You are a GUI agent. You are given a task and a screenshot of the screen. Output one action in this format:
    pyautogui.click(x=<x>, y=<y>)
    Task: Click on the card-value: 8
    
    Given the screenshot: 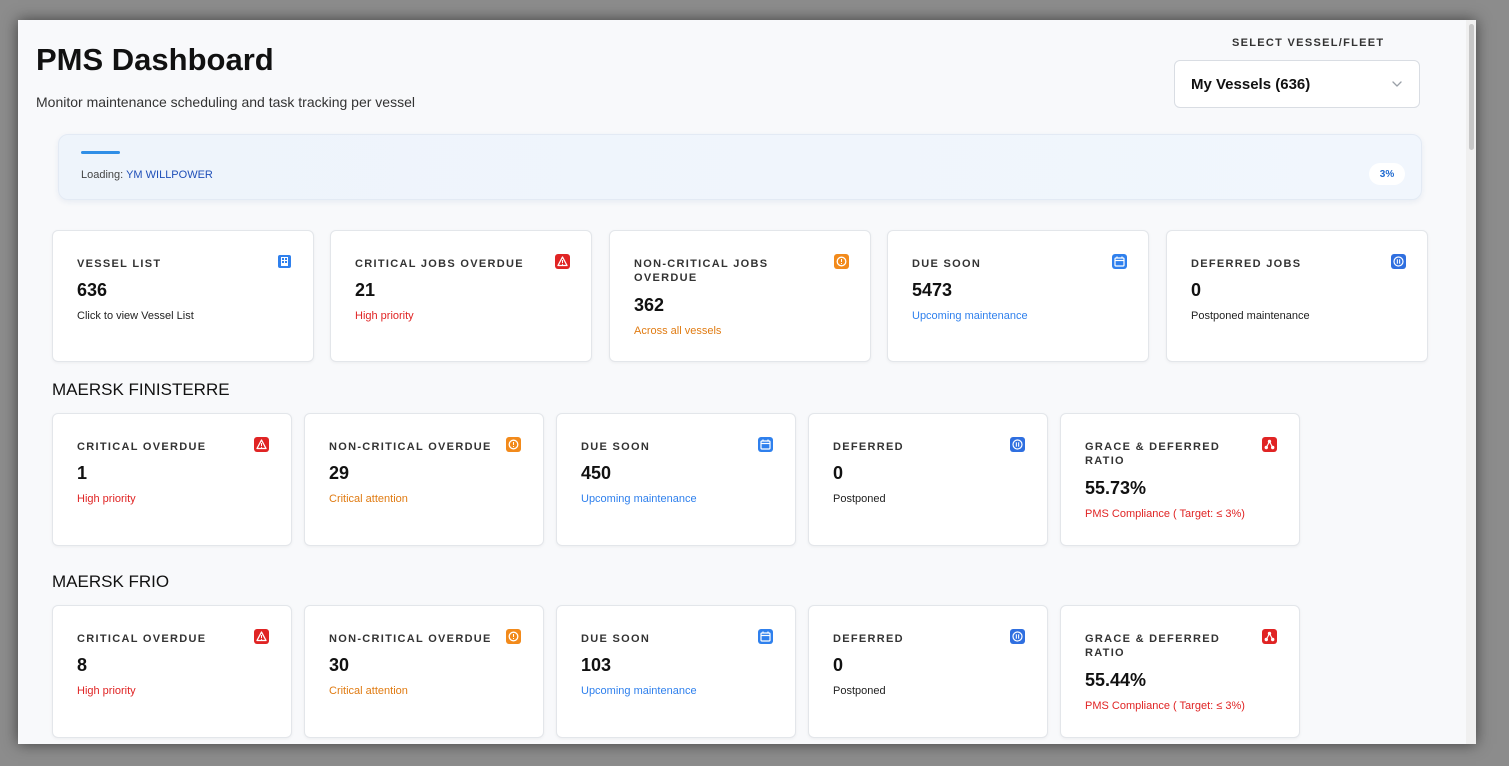 What is the action you would take?
    pyautogui.click(x=82, y=665)
    